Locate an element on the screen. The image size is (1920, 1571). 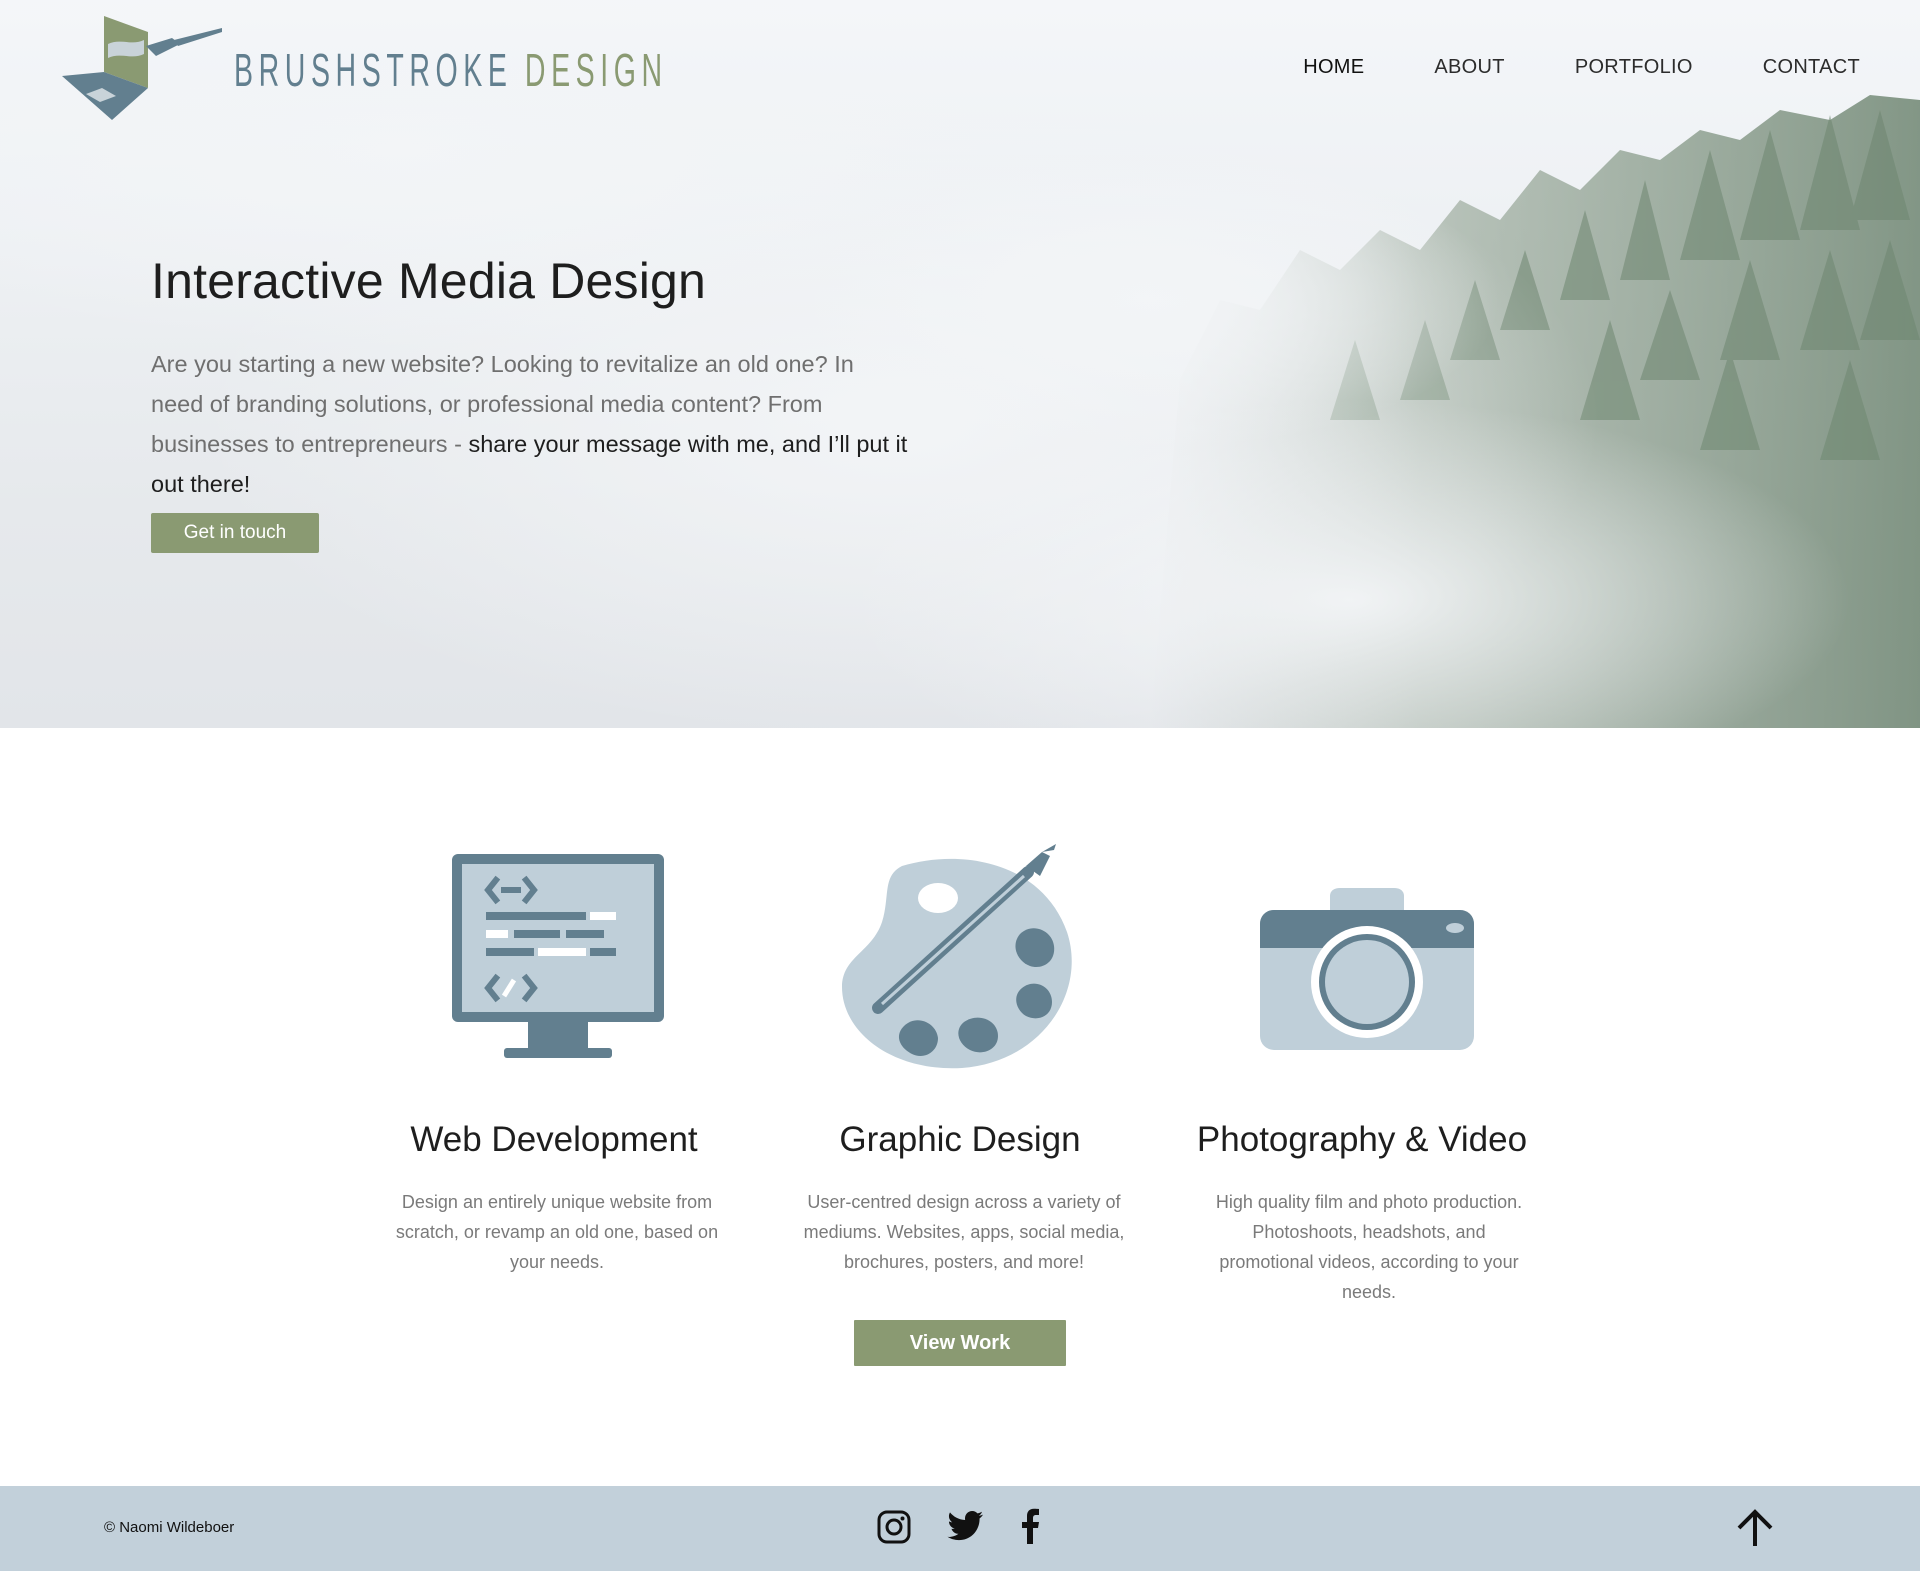
facebook-icon is located at coordinates (1030, 1526).